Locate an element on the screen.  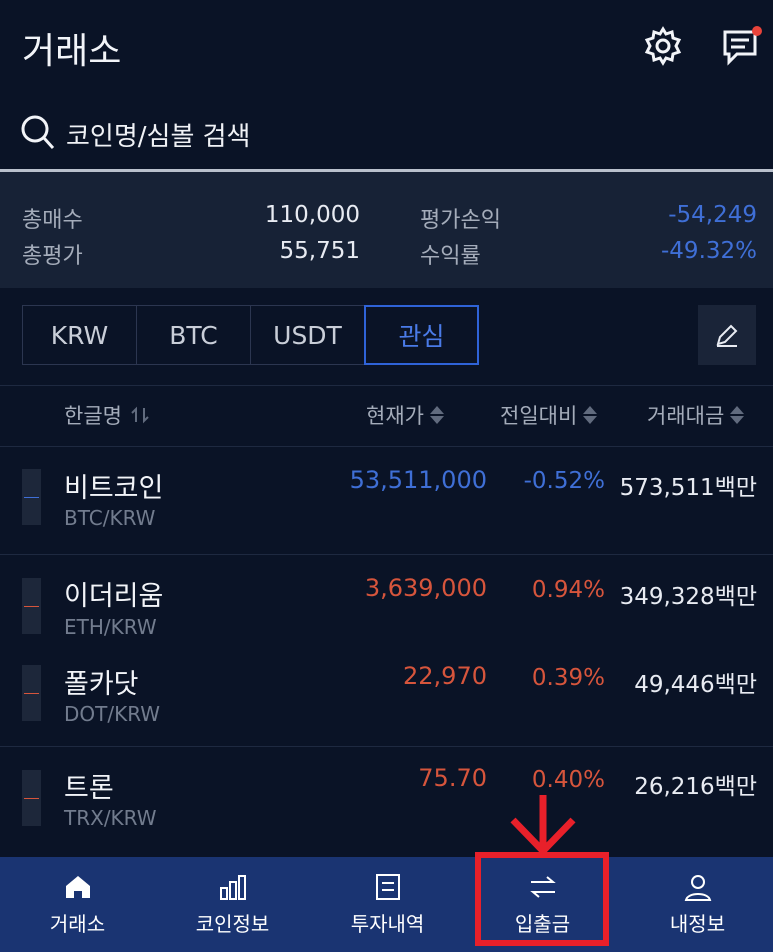
coin-change: -0.52% is located at coordinates (564, 481).